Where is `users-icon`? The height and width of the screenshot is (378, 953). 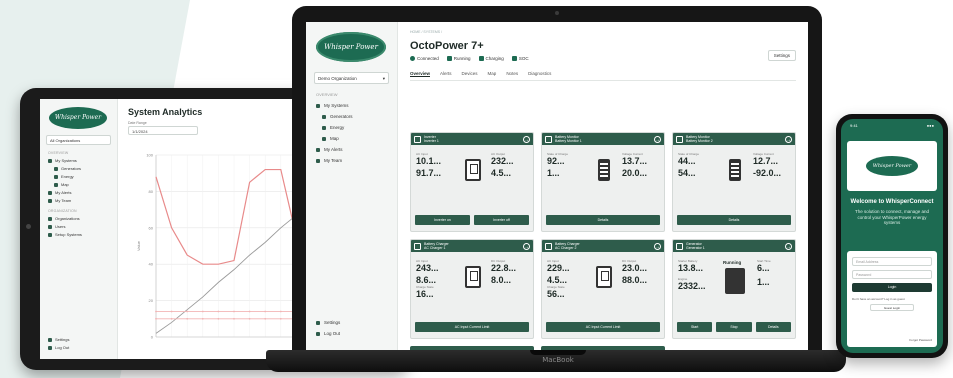
users-icon is located at coordinates (50, 226).